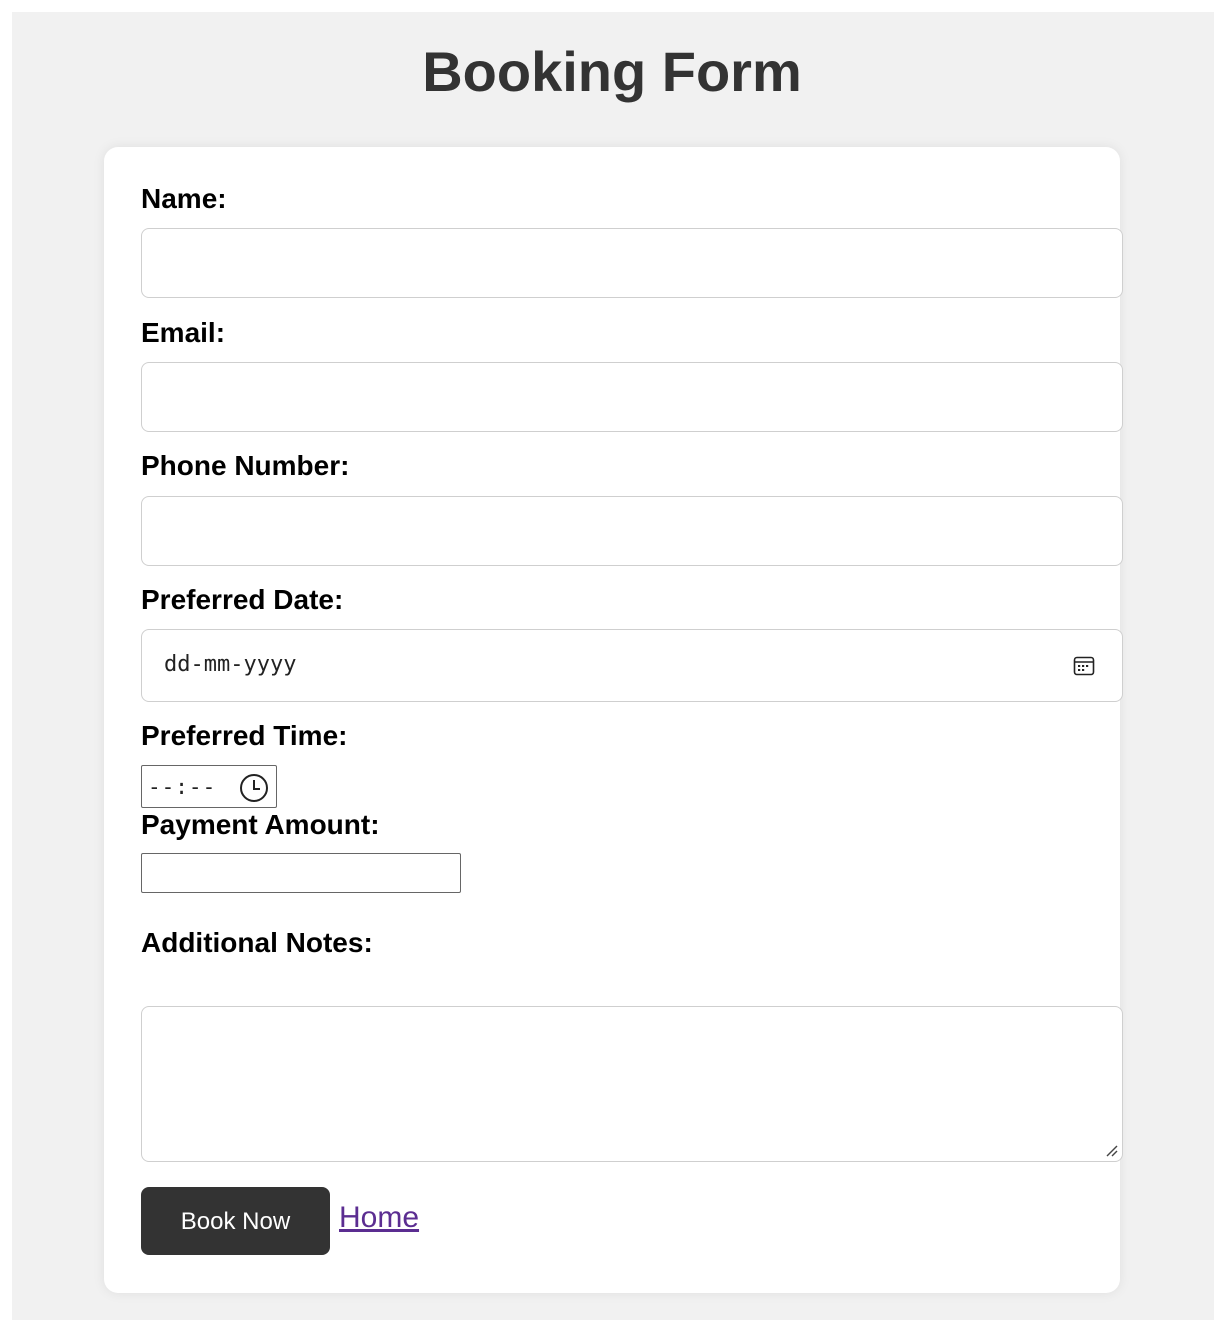 The height and width of the screenshot is (1320, 1214). Describe the element at coordinates (230, 664) in the screenshot. I see `date-placeholder: dd-mm-yyyy` at that location.